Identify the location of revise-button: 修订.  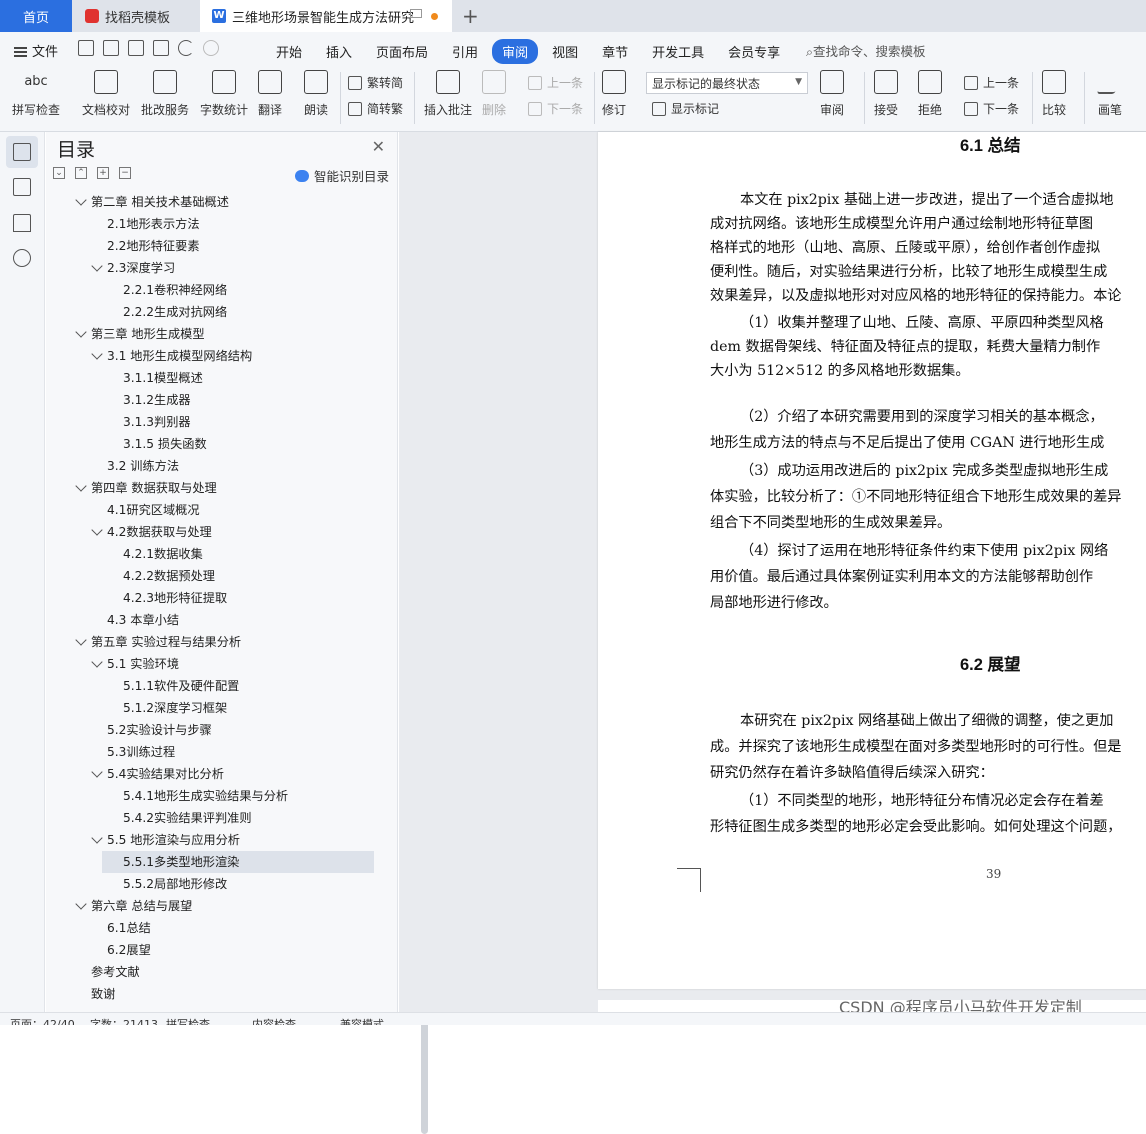
(614, 94).